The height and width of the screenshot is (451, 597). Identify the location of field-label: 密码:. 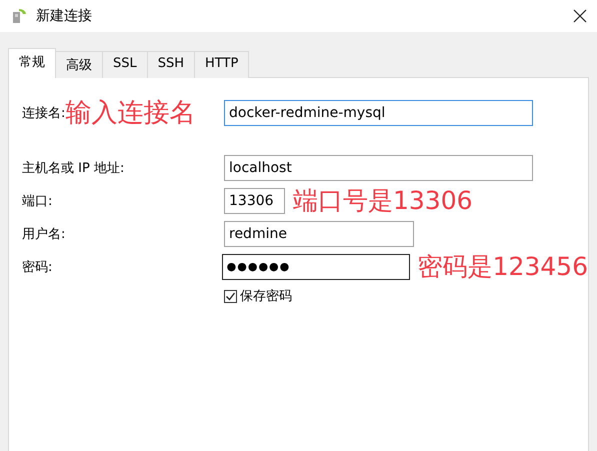
(37, 267).